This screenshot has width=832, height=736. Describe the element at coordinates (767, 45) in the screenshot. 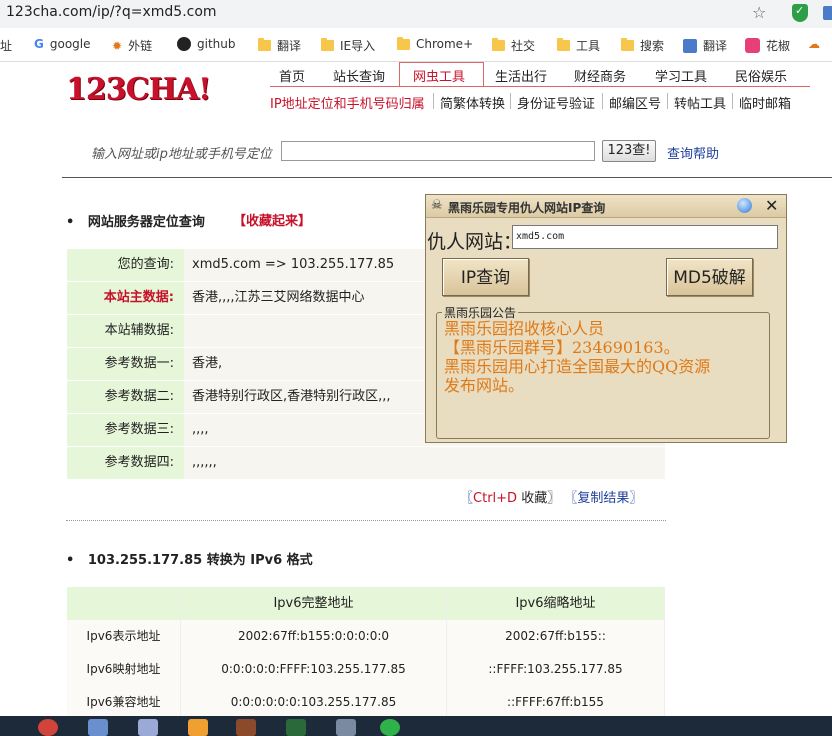

I see `bookmark-huajiao: 花椒` at that location.